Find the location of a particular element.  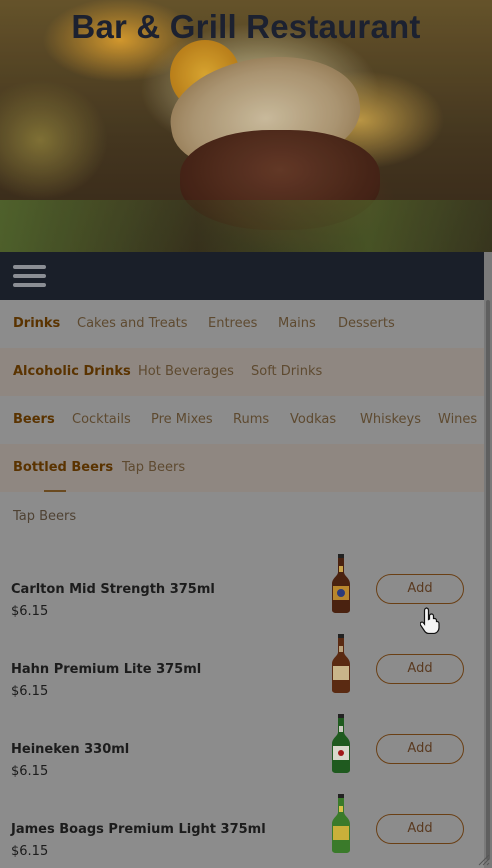

tab-bottled-beers: Bottled Beers is located at coordinates (63, 468).